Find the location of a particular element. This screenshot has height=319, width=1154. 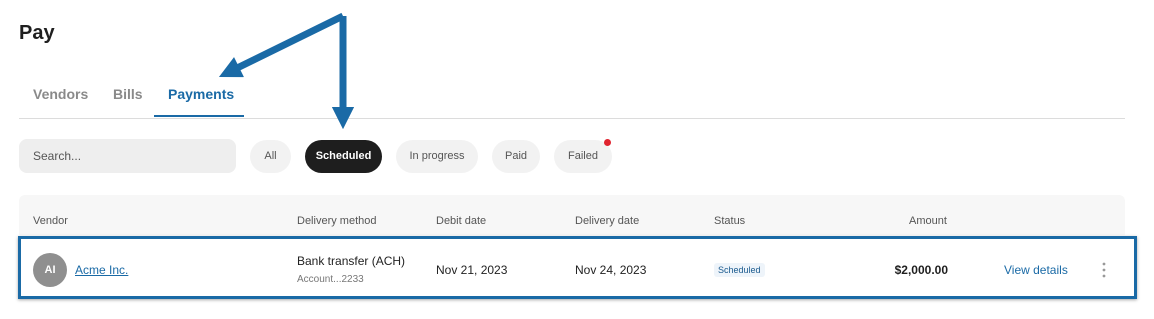

filter-in-progress: In progress is located at coordinates (437, 156).